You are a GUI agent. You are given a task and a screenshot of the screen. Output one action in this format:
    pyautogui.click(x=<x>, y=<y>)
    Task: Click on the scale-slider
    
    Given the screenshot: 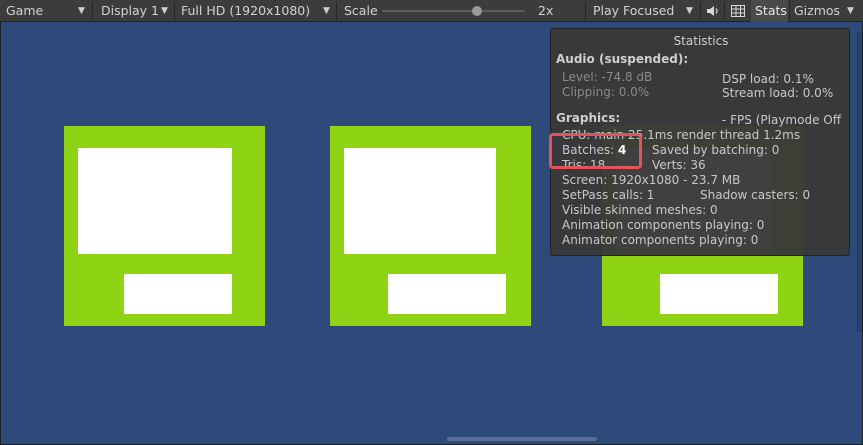 What is the action you would take?
    pyautogui.click(x=453, y=11)
    